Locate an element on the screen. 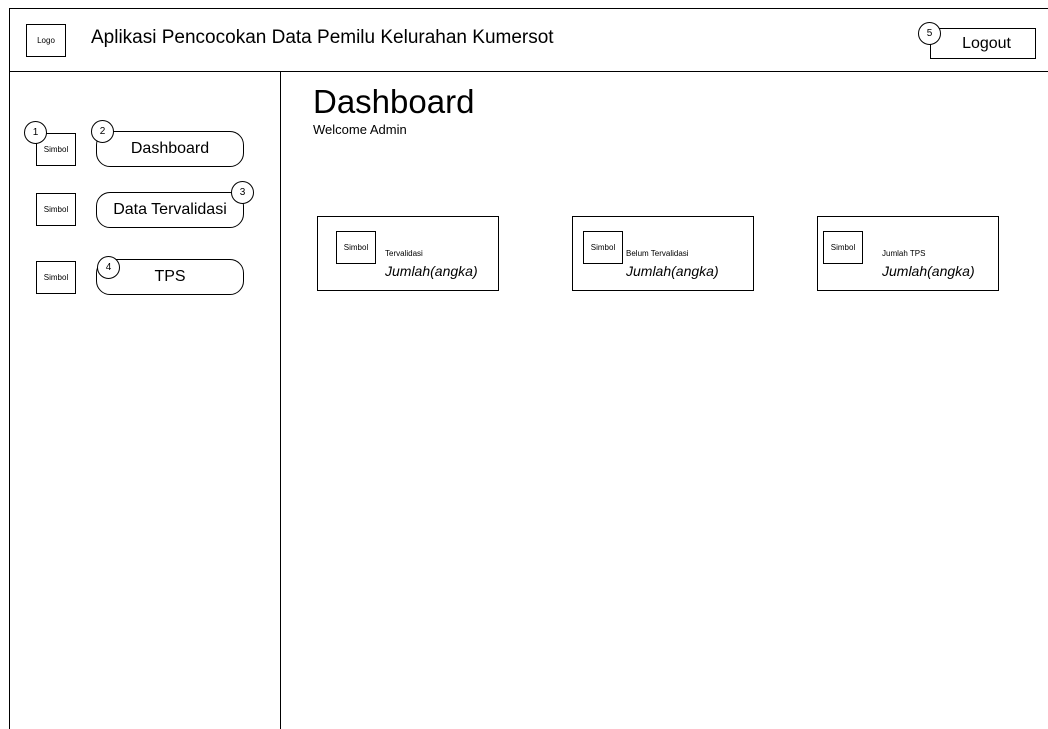  sidebar-item-label: Data Tervalidasi is located at coordinates (170, 209).